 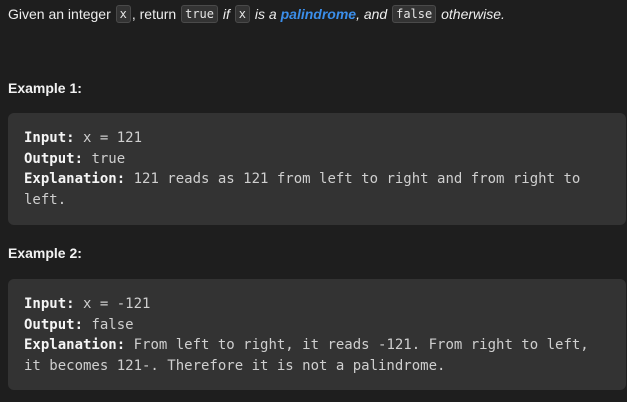 I want to click on inline-code-false: false, so click(x=414, y=14).